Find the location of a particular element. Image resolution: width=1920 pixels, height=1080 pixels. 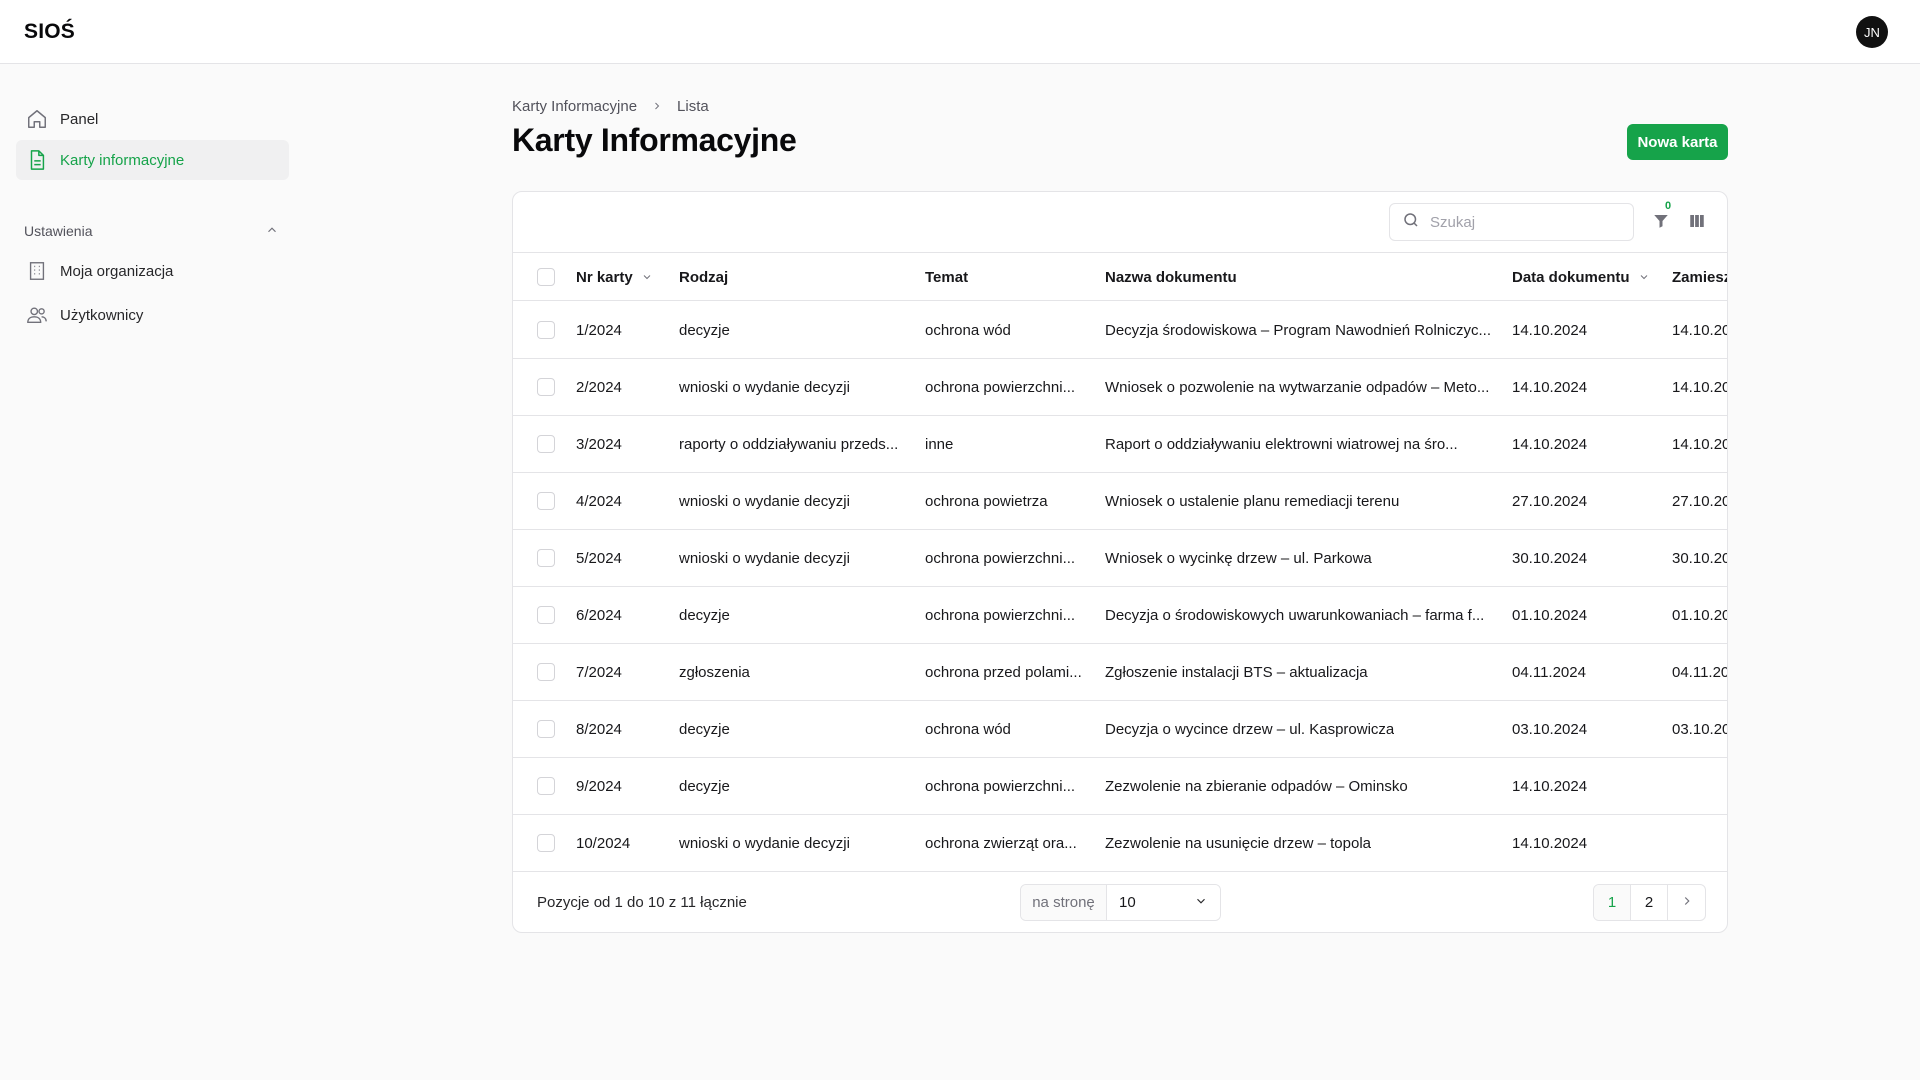

cell-rodzaj: wnioski o wydanie decyzji is located at coordinates (794, 558).